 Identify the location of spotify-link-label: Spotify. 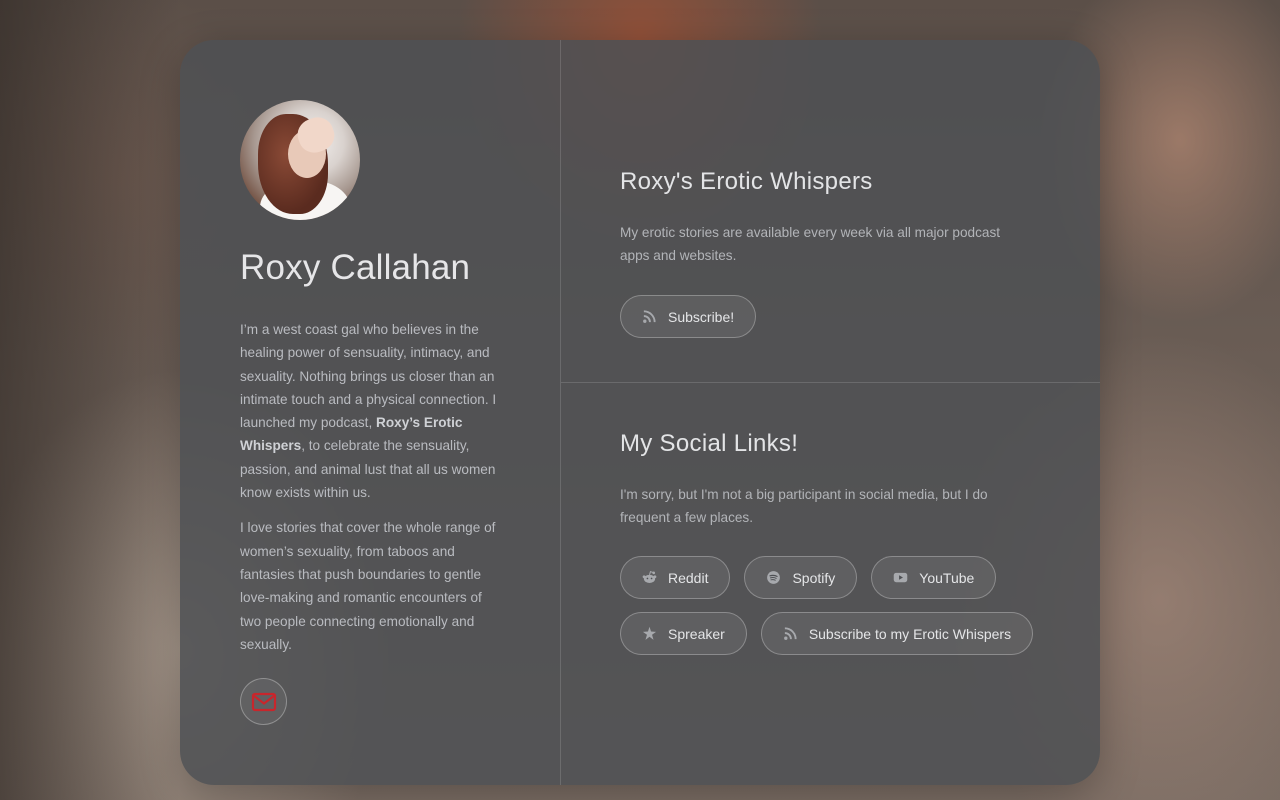
(814, 577).